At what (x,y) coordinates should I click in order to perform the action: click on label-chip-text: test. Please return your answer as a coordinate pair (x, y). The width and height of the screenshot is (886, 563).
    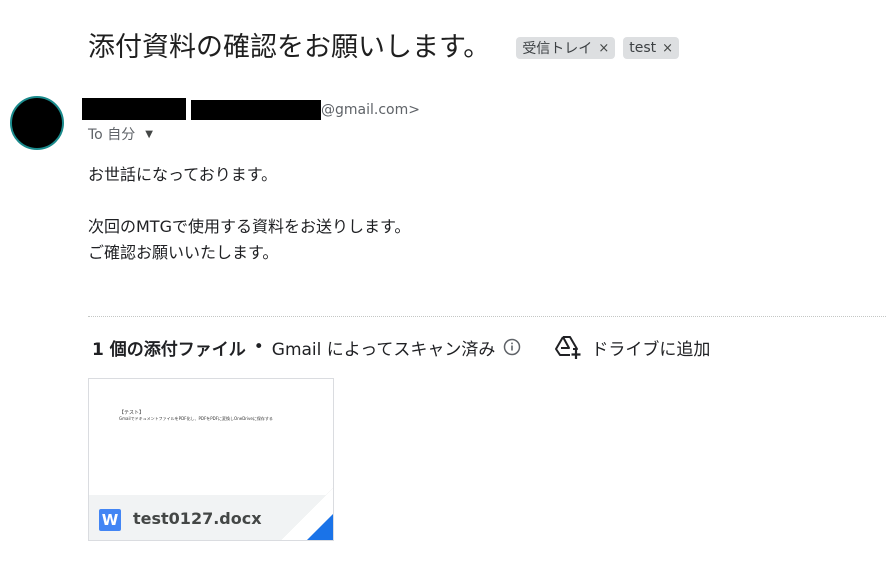
    Looking at the image, I should click on (643, 48).